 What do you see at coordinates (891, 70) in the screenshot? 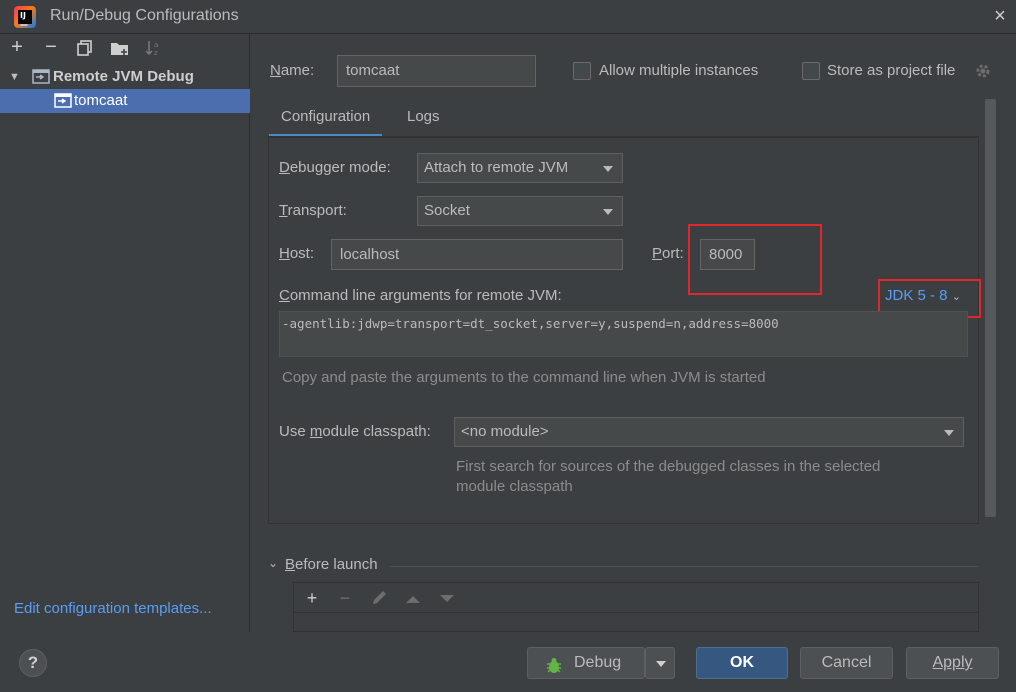
I see `store-as-project-file-label: Store as project file` at bounding box center [891, 70].